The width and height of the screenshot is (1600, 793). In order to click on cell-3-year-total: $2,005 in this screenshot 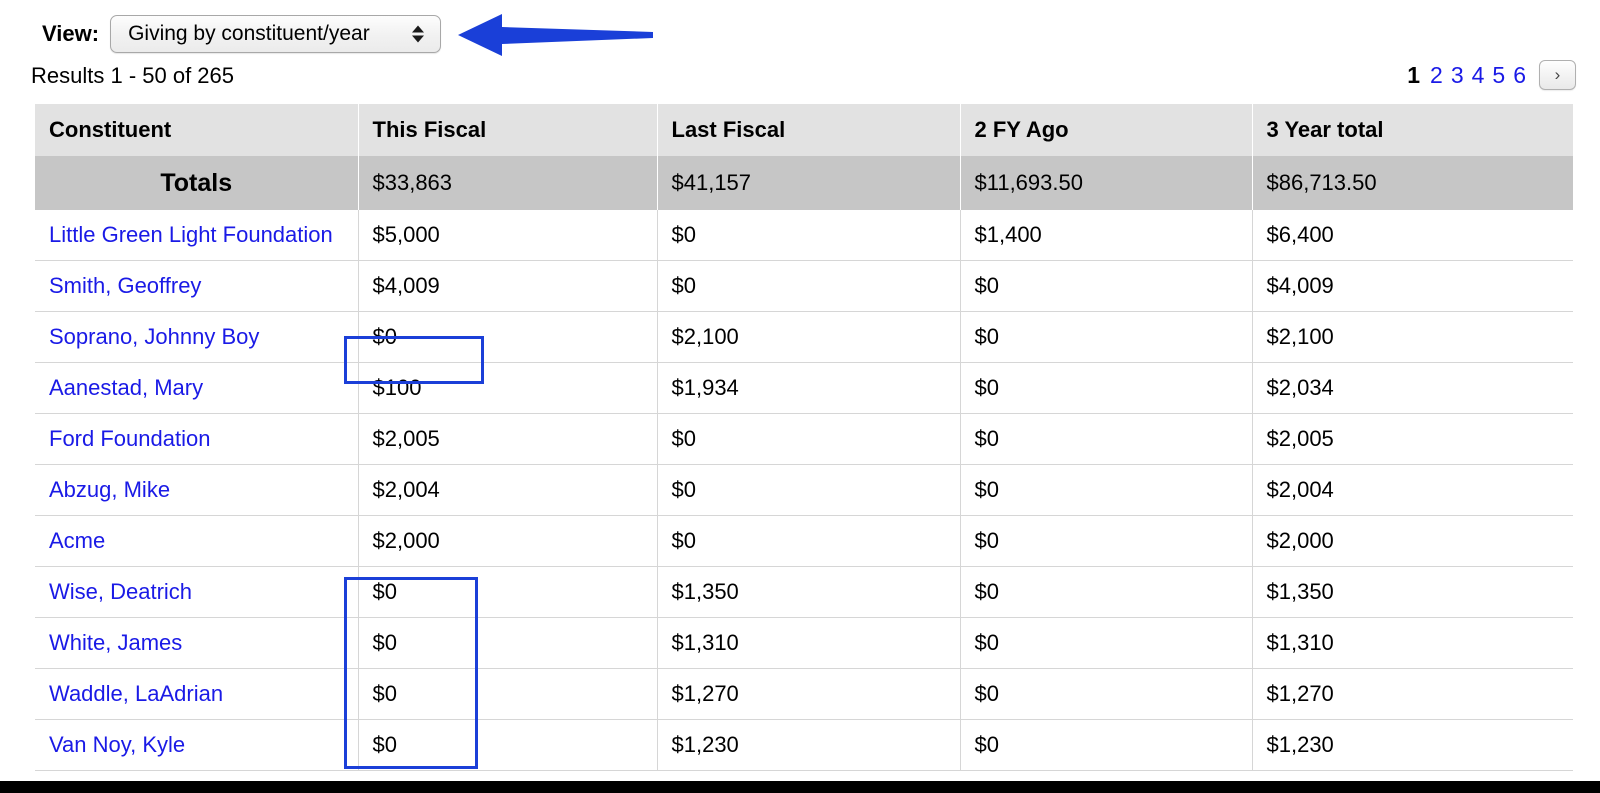, I will do `click(1412, 439)`.